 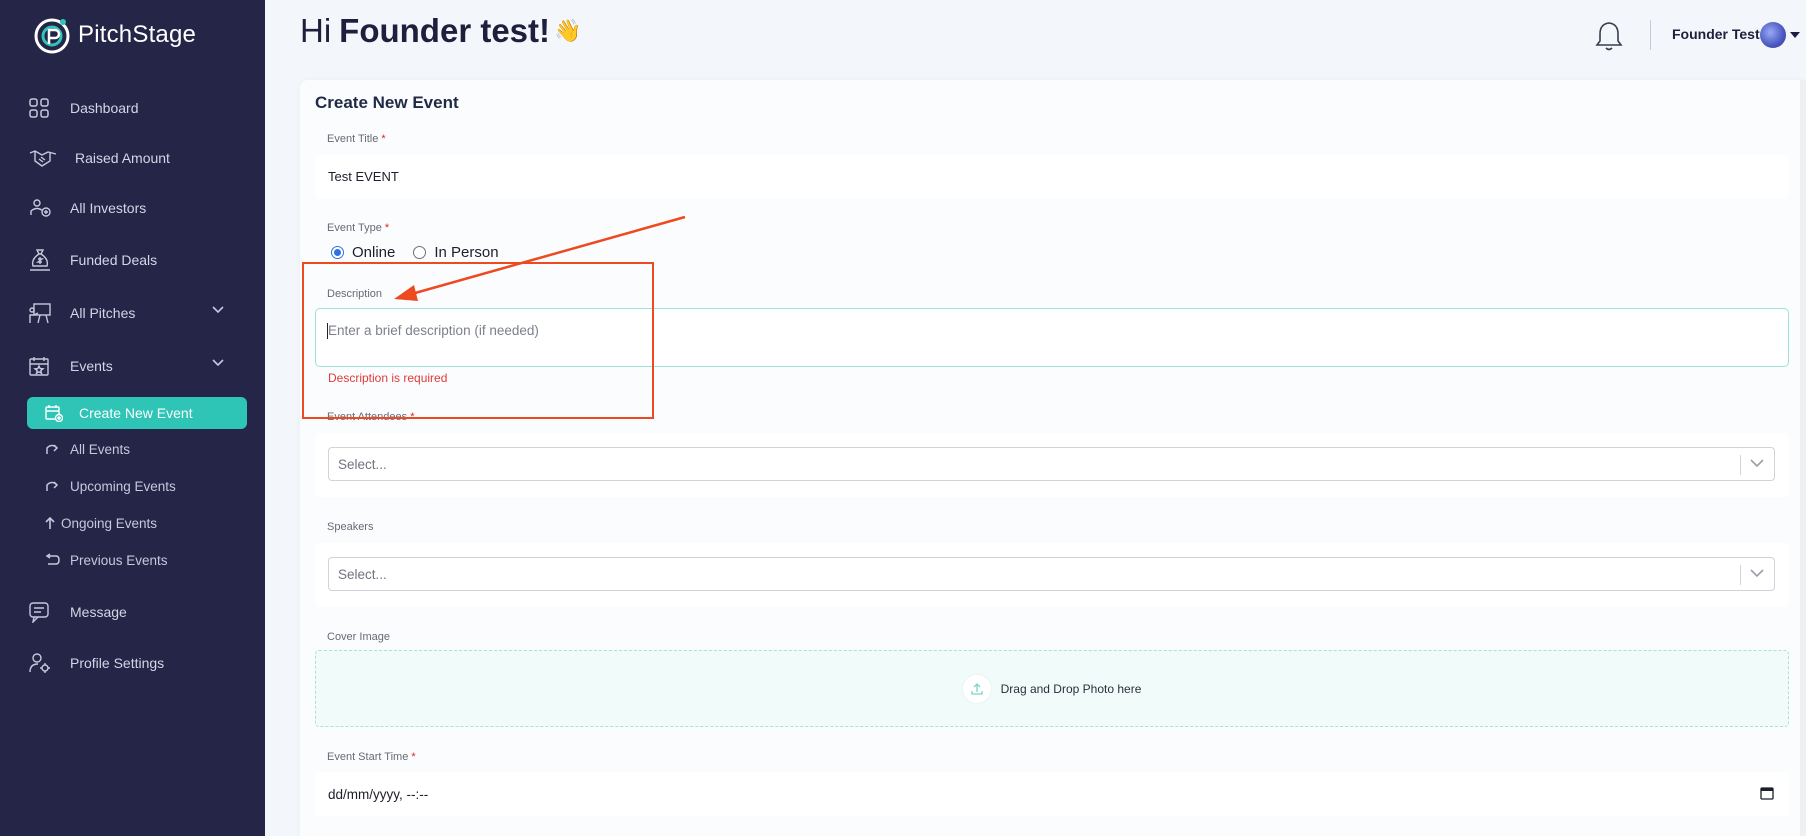 I want to click on greeting-name: Founder test!, so click(x=444, y=30).